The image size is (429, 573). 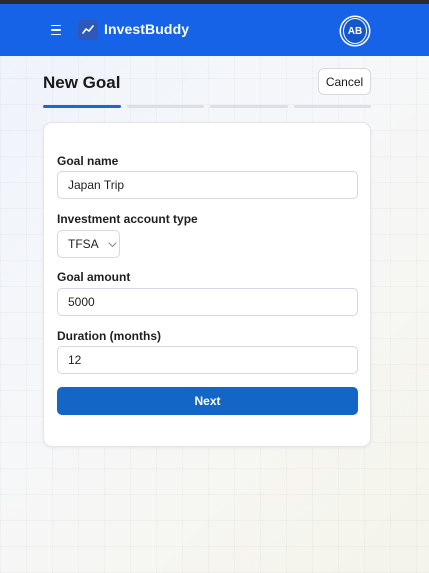 I want to click on account-type-label: Investment account type, so click(x=127, y=219).